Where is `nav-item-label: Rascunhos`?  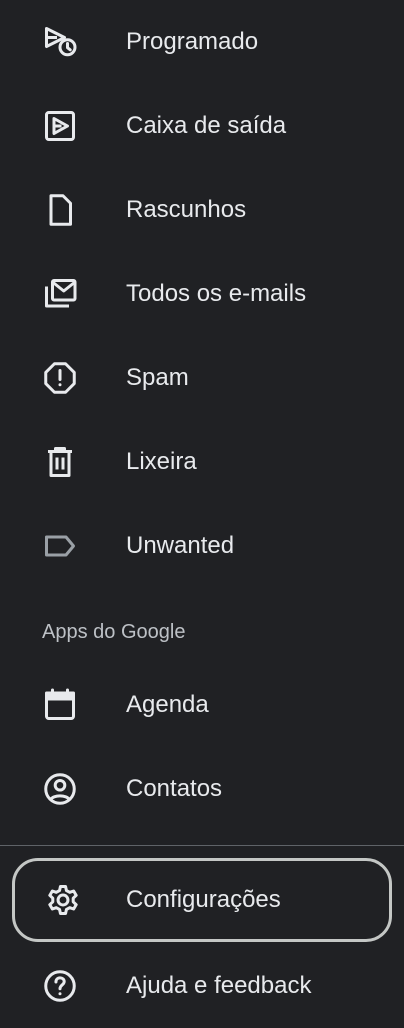
nav-item-label: Rascunhos is located at coordinates (186, 209).